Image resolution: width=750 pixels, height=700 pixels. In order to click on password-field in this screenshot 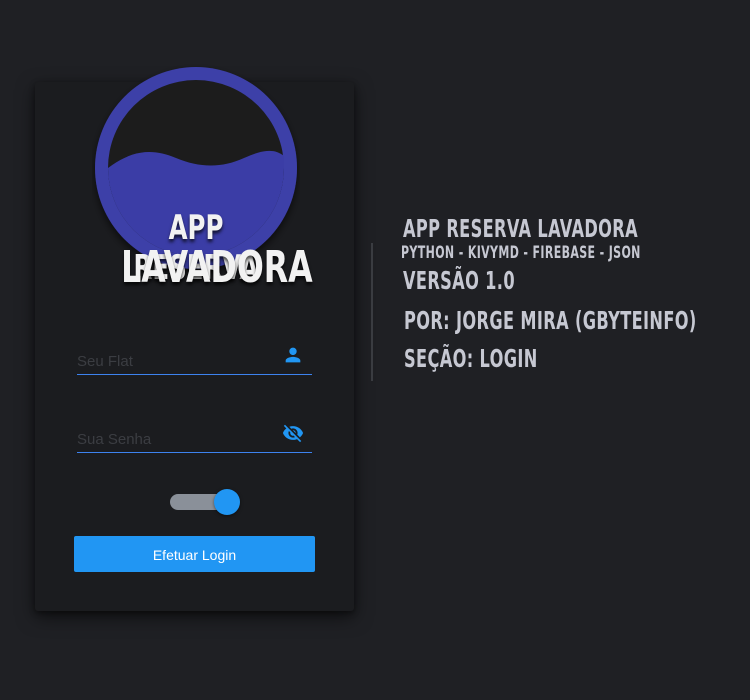, I will do `click(194, 434)`.